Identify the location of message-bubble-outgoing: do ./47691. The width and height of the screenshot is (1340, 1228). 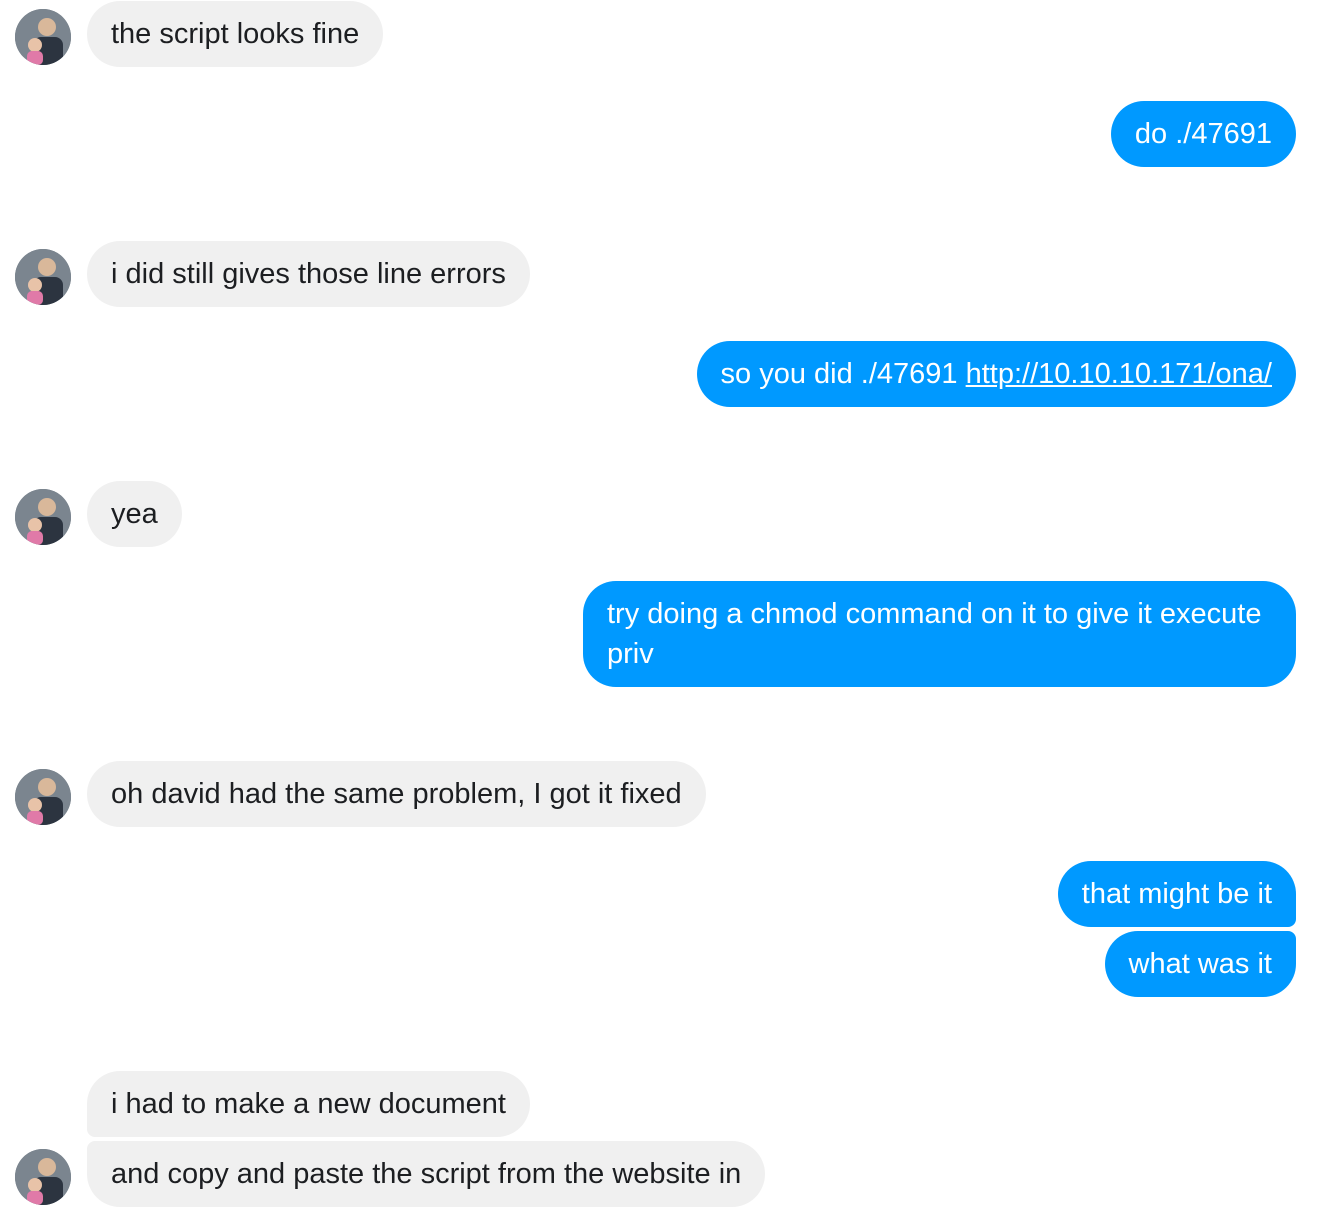
(1203, 134).